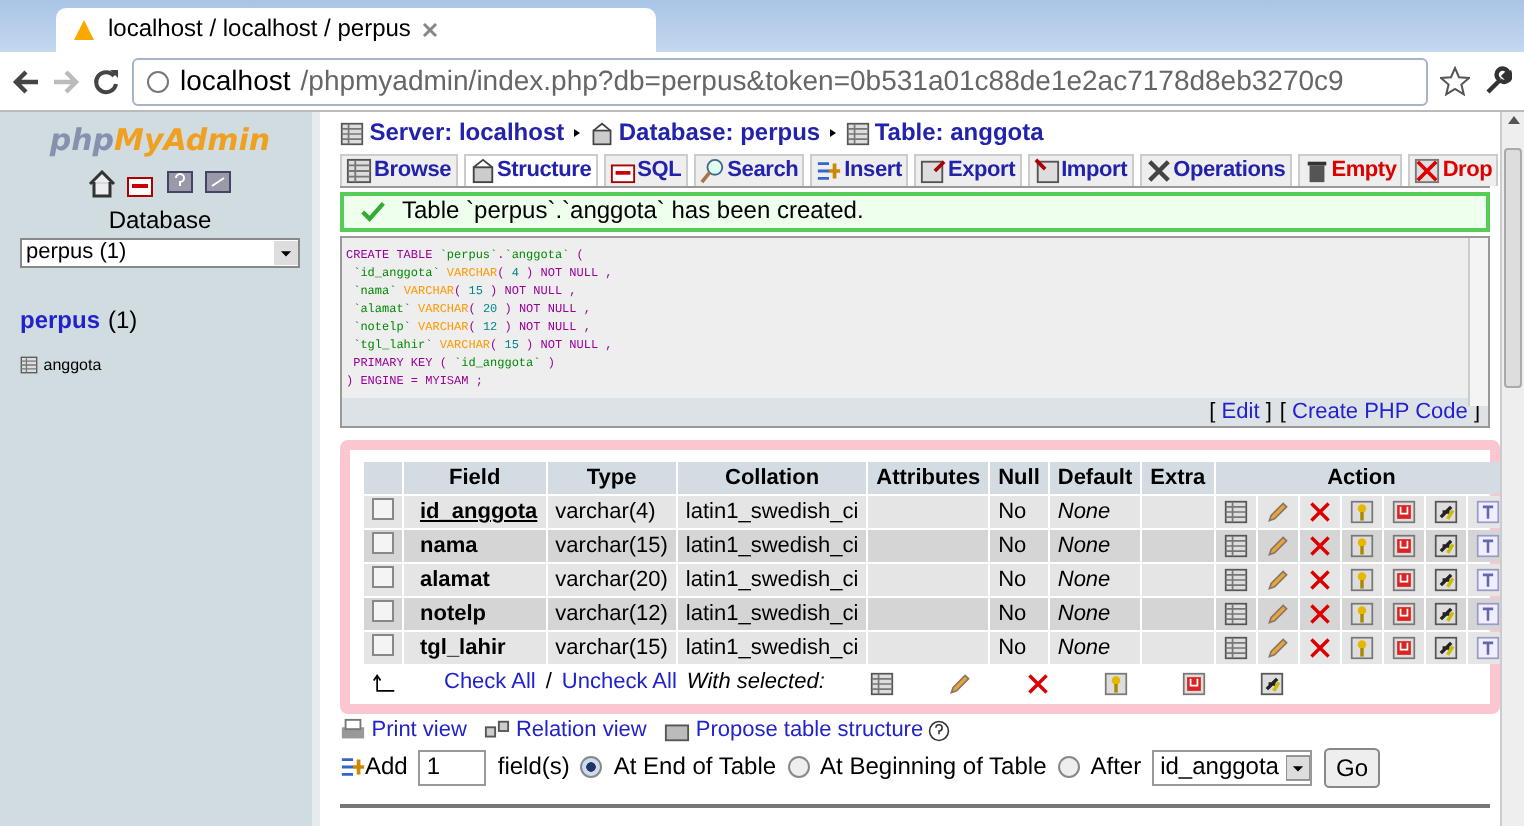 The width and height of the screenshot is (1524, 826). What do you see at coordinates (373, 211) in the screenshot?
I see `check-icon` at bounding box center [373, 211].